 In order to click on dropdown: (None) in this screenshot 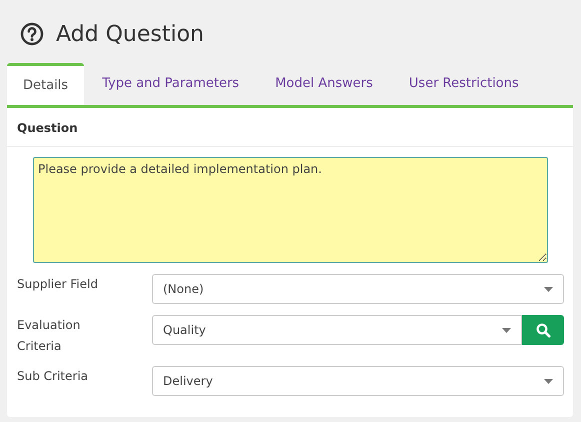, I will do `click(358, 289)`.